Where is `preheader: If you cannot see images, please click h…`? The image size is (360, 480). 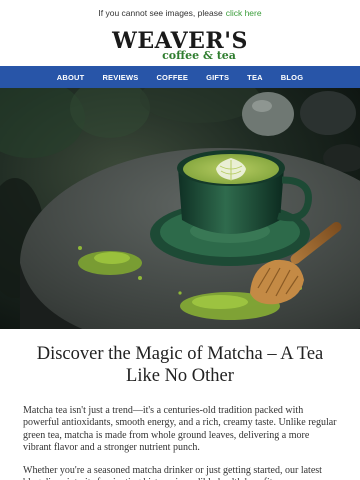
preheader: If you cannot see images, please click h… is located at coordinates (180, 13).